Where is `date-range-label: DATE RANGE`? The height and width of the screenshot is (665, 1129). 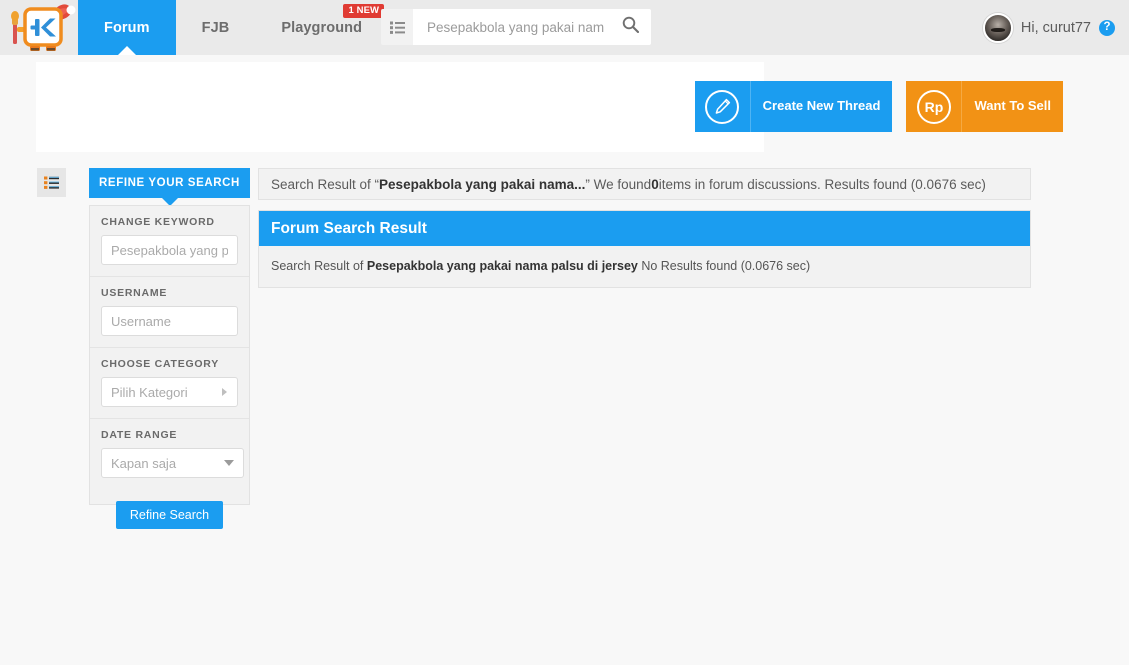
date-range-label: DATE RANGE is located at coordinates (139, 435).